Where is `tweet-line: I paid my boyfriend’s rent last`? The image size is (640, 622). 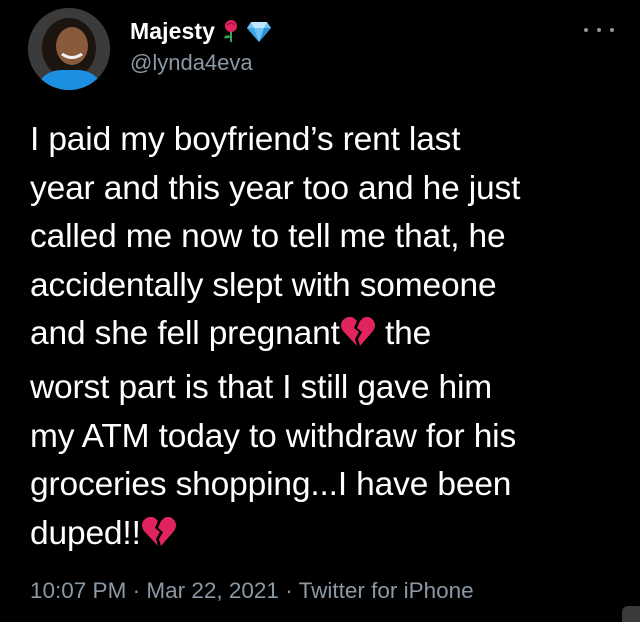 tweet-line: I paid my boyfriend’s rent last is located at coordinates (245, 139).